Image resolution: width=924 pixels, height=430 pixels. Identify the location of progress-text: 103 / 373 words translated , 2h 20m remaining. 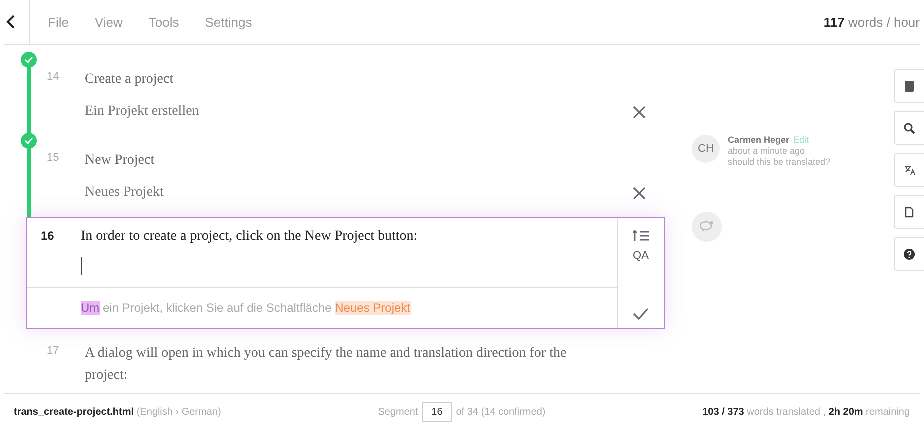
(806, 412).